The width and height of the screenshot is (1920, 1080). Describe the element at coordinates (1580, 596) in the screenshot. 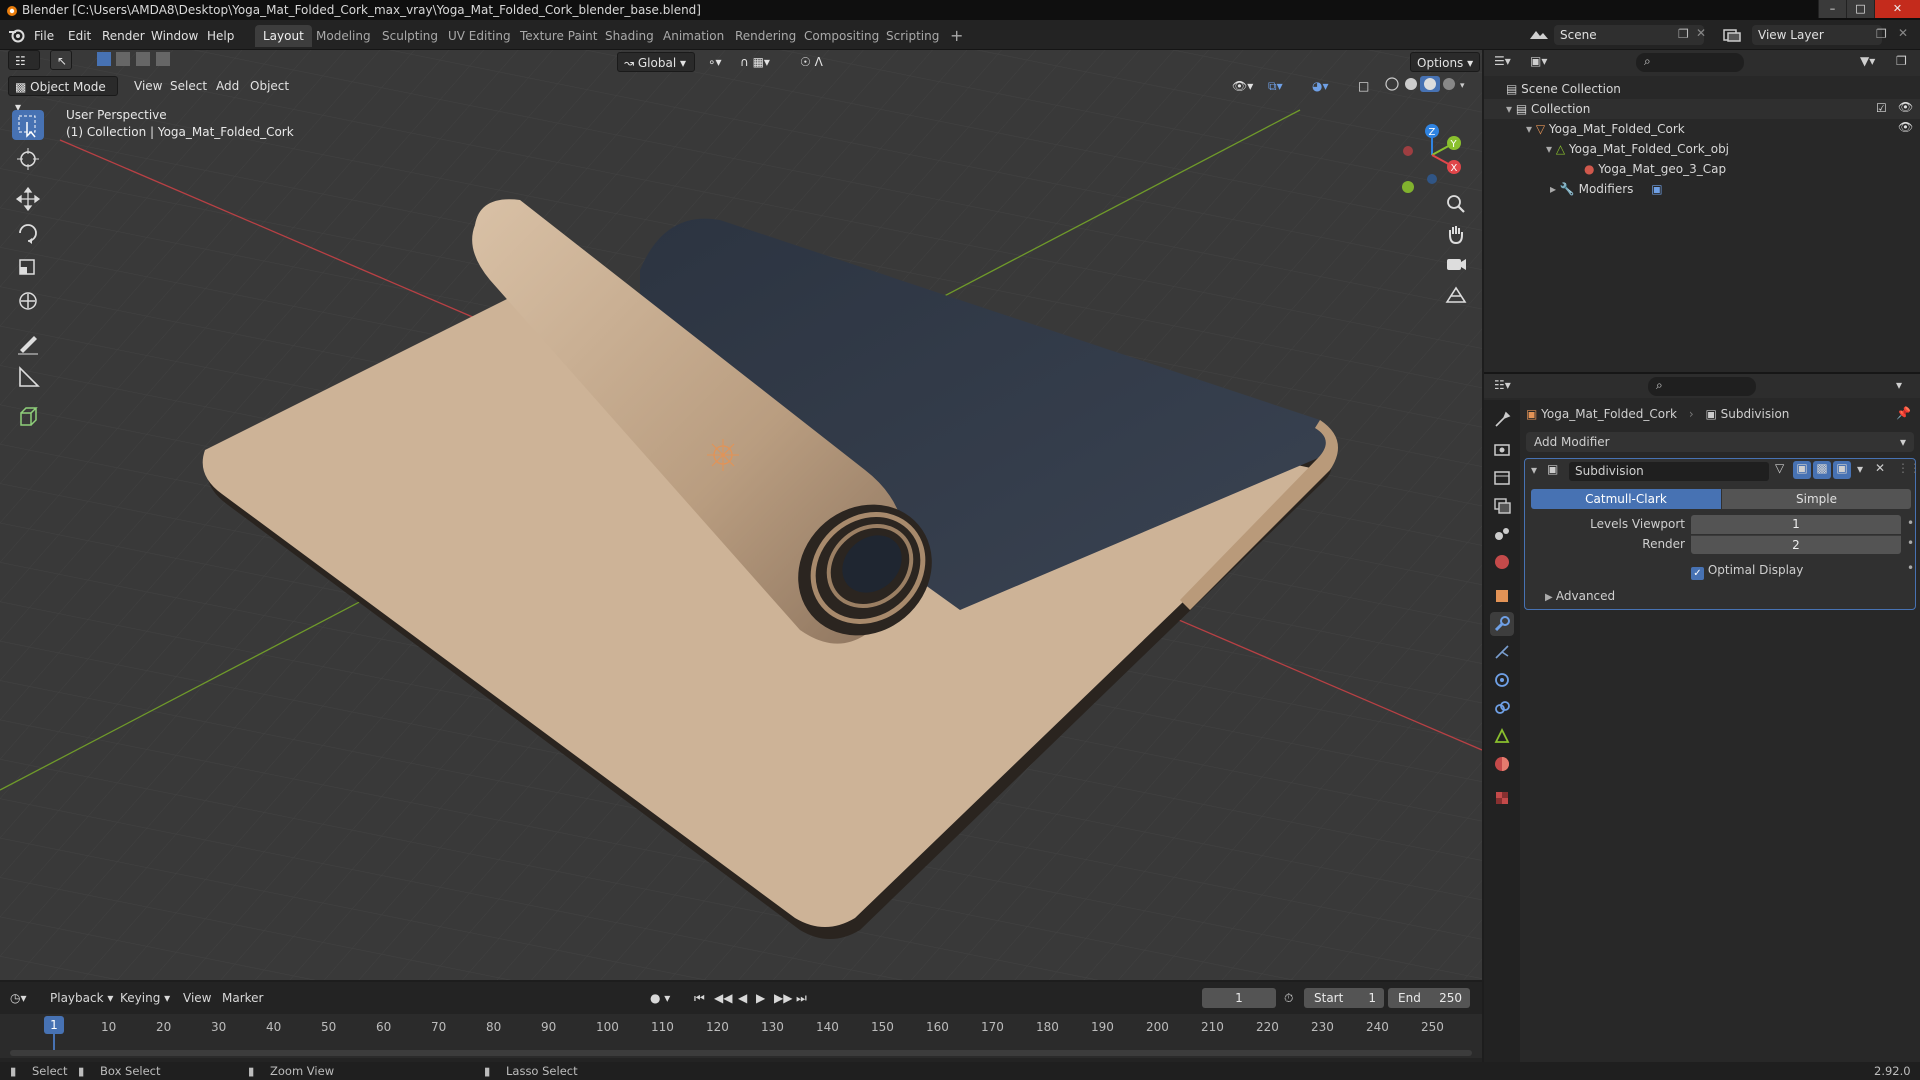

I see `advanced-subpanel: ▶ Advanced` at that location.